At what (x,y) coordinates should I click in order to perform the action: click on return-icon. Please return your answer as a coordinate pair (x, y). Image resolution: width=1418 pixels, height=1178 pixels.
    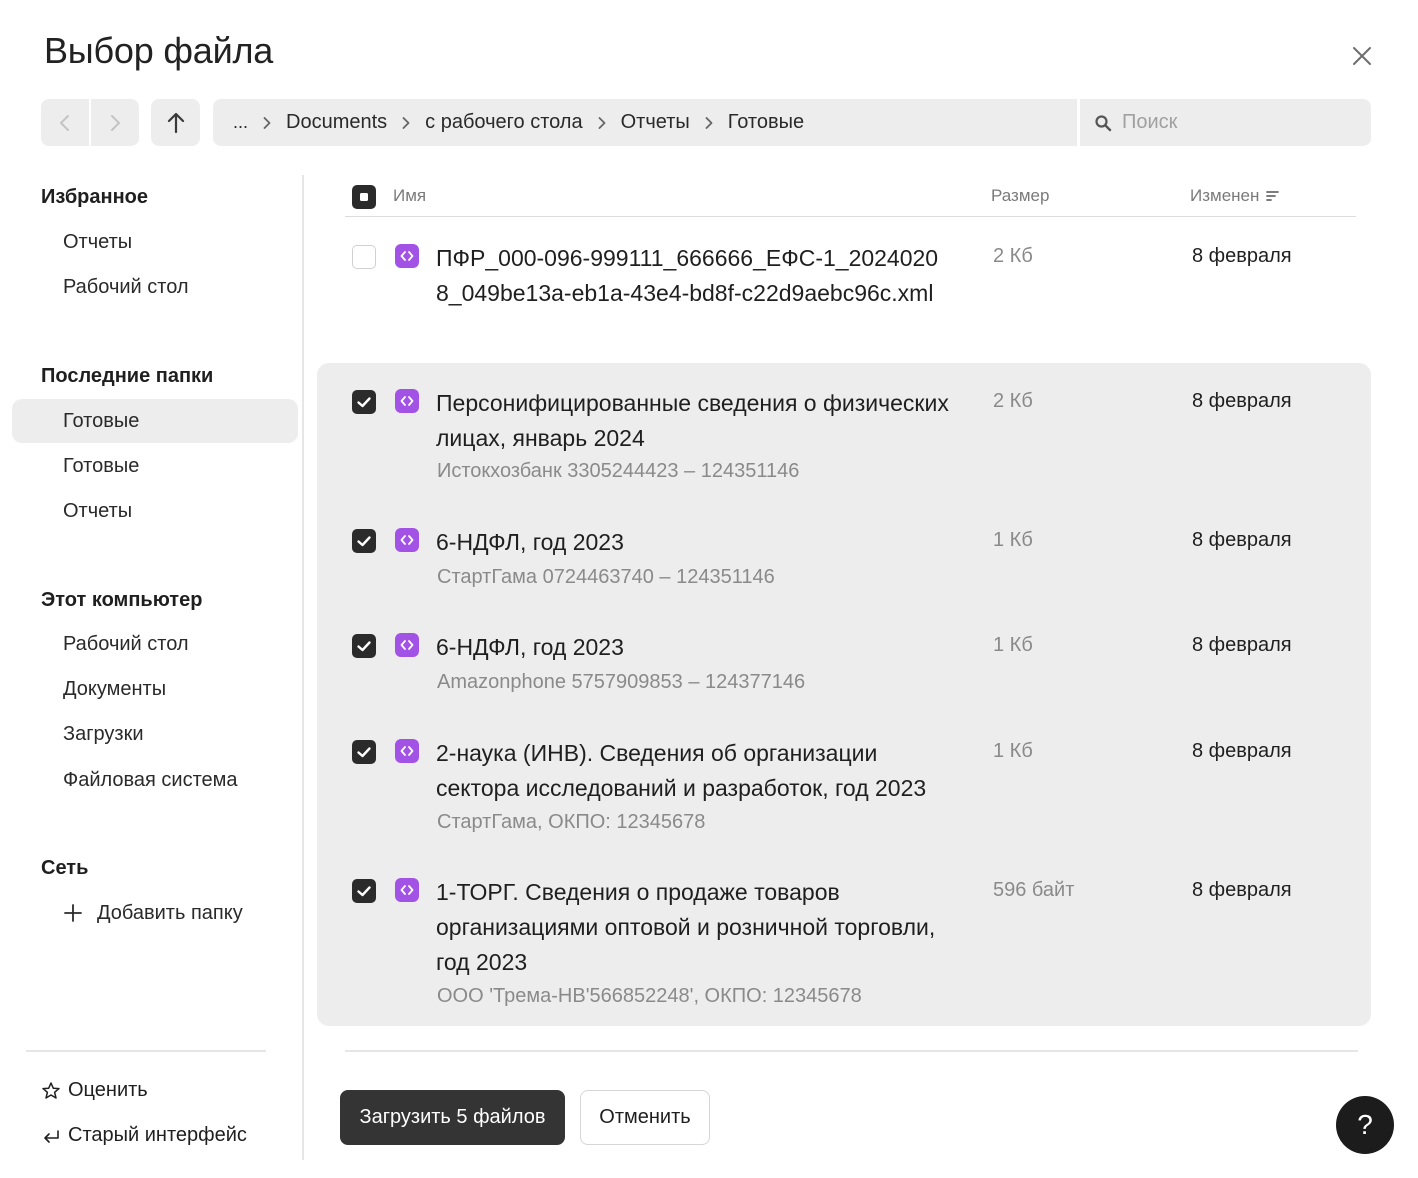
    Looking at the image, I should click on (51, 1136).